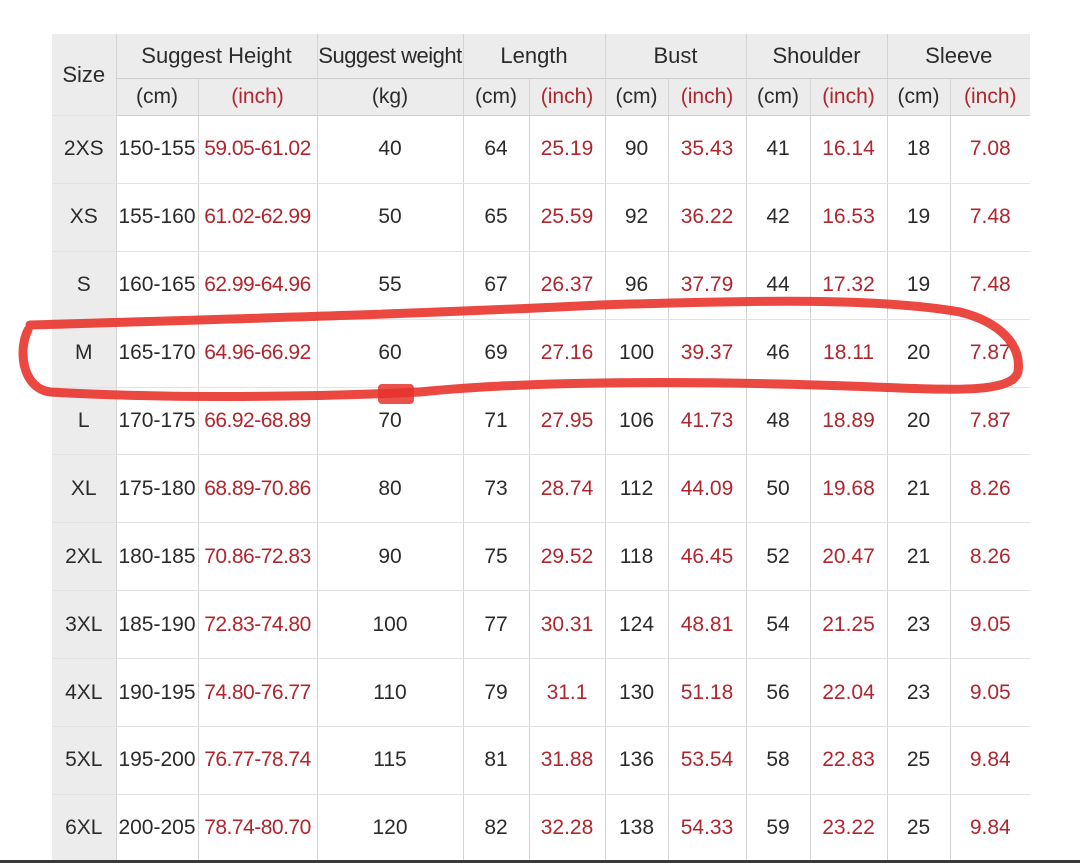  Describe the element at coordinates (157, 421) in the screenshot. I see `cell-height-cm: 170-175` at that location.